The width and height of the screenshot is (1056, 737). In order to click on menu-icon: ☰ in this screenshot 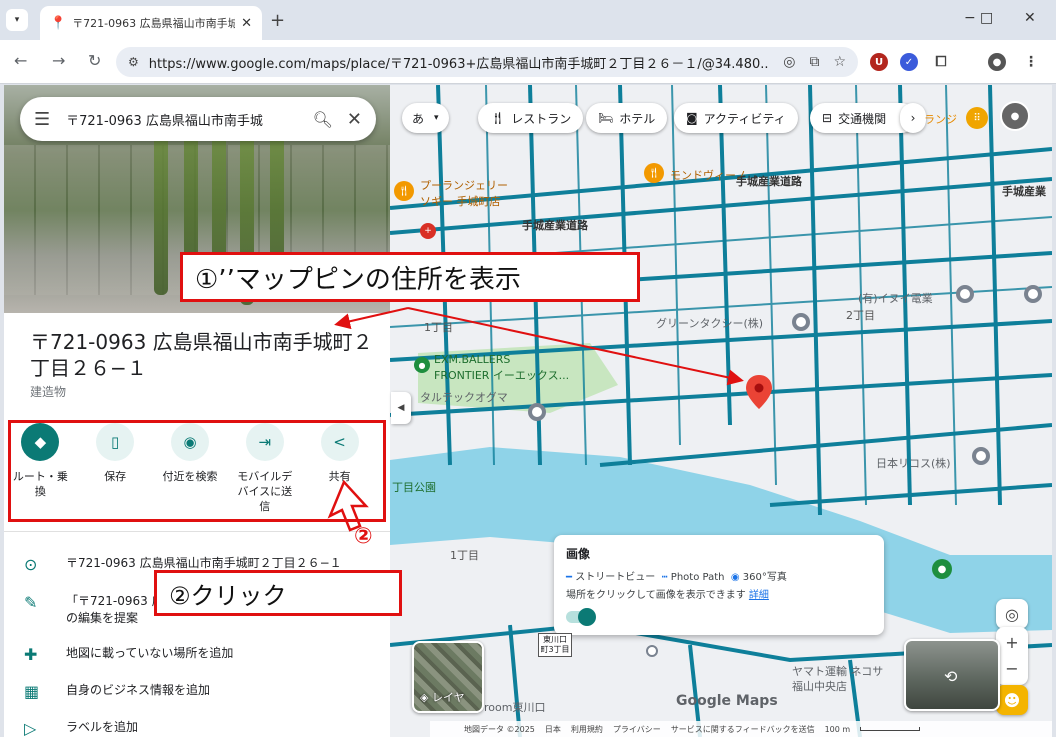, I will do `click(42, 119)`.